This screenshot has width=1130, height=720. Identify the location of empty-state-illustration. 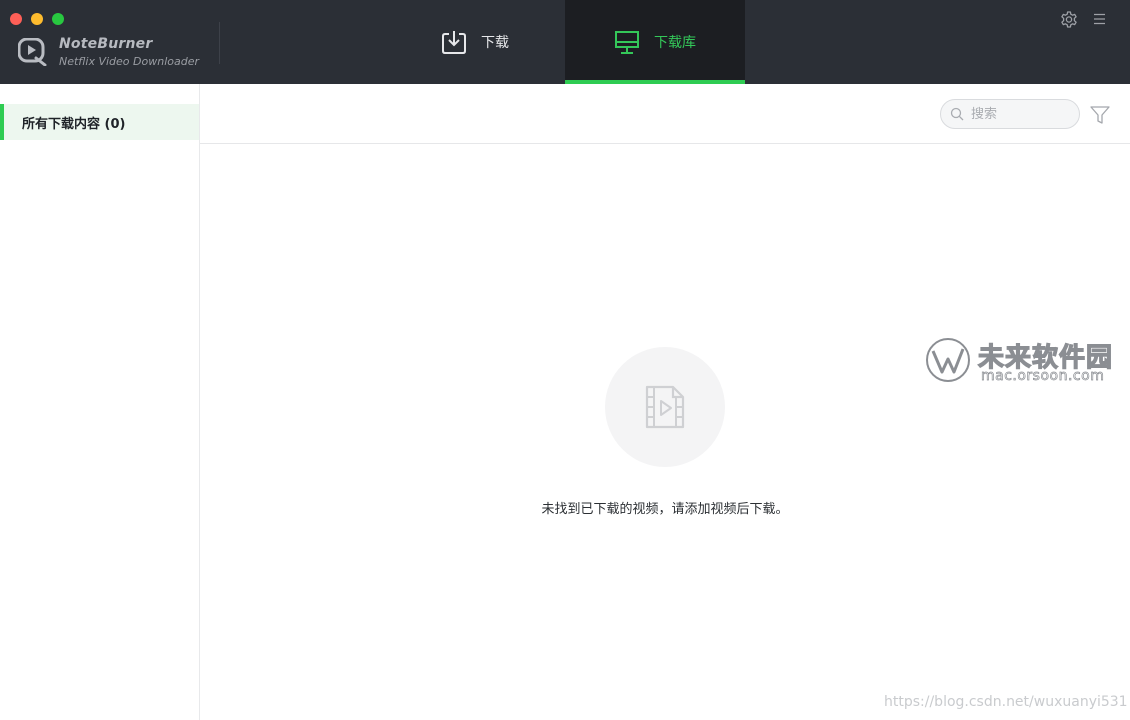
(665, 407).